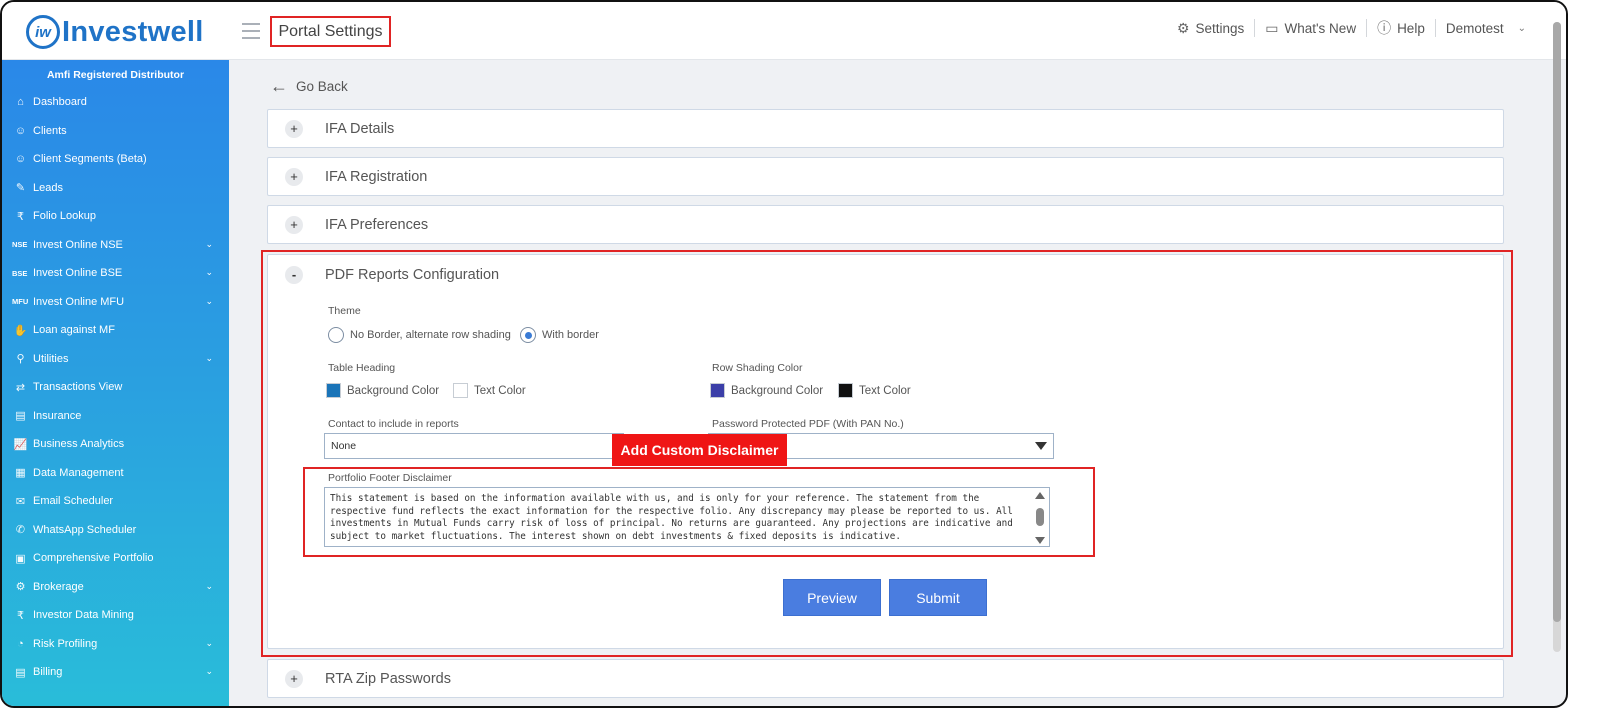 Image resolution: width=1600 pixels, height=721 pixels. What do you see at coordinates (20, 188) in the screenshot?
I see `leads-icon: ✎` at bounding box center [20, 188].